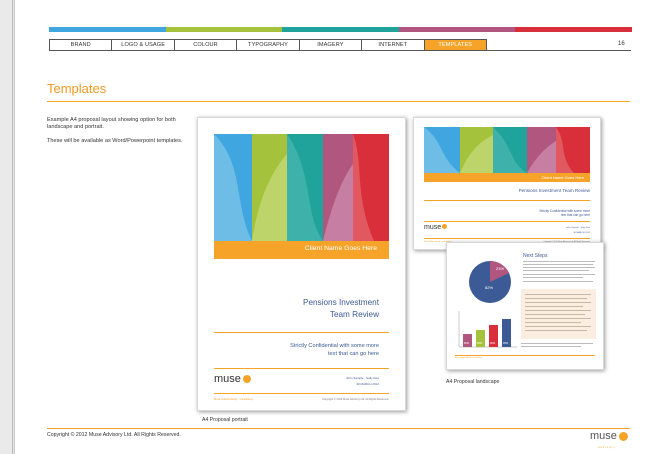 The image size is (653, 454). Describe the element at coordinates (334, 346) in the screenshot. I see `proposal-subtitle-line-1: Strictly Confidential with some more` at that location.